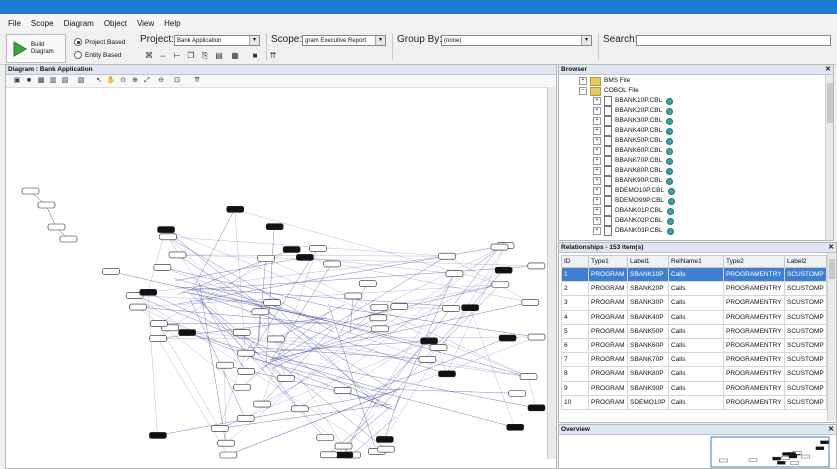 The image size is (837, 469). Describe the element at coordinates (99, 81) in the screenshot. I see `pointer-icon: ↖` at that location.